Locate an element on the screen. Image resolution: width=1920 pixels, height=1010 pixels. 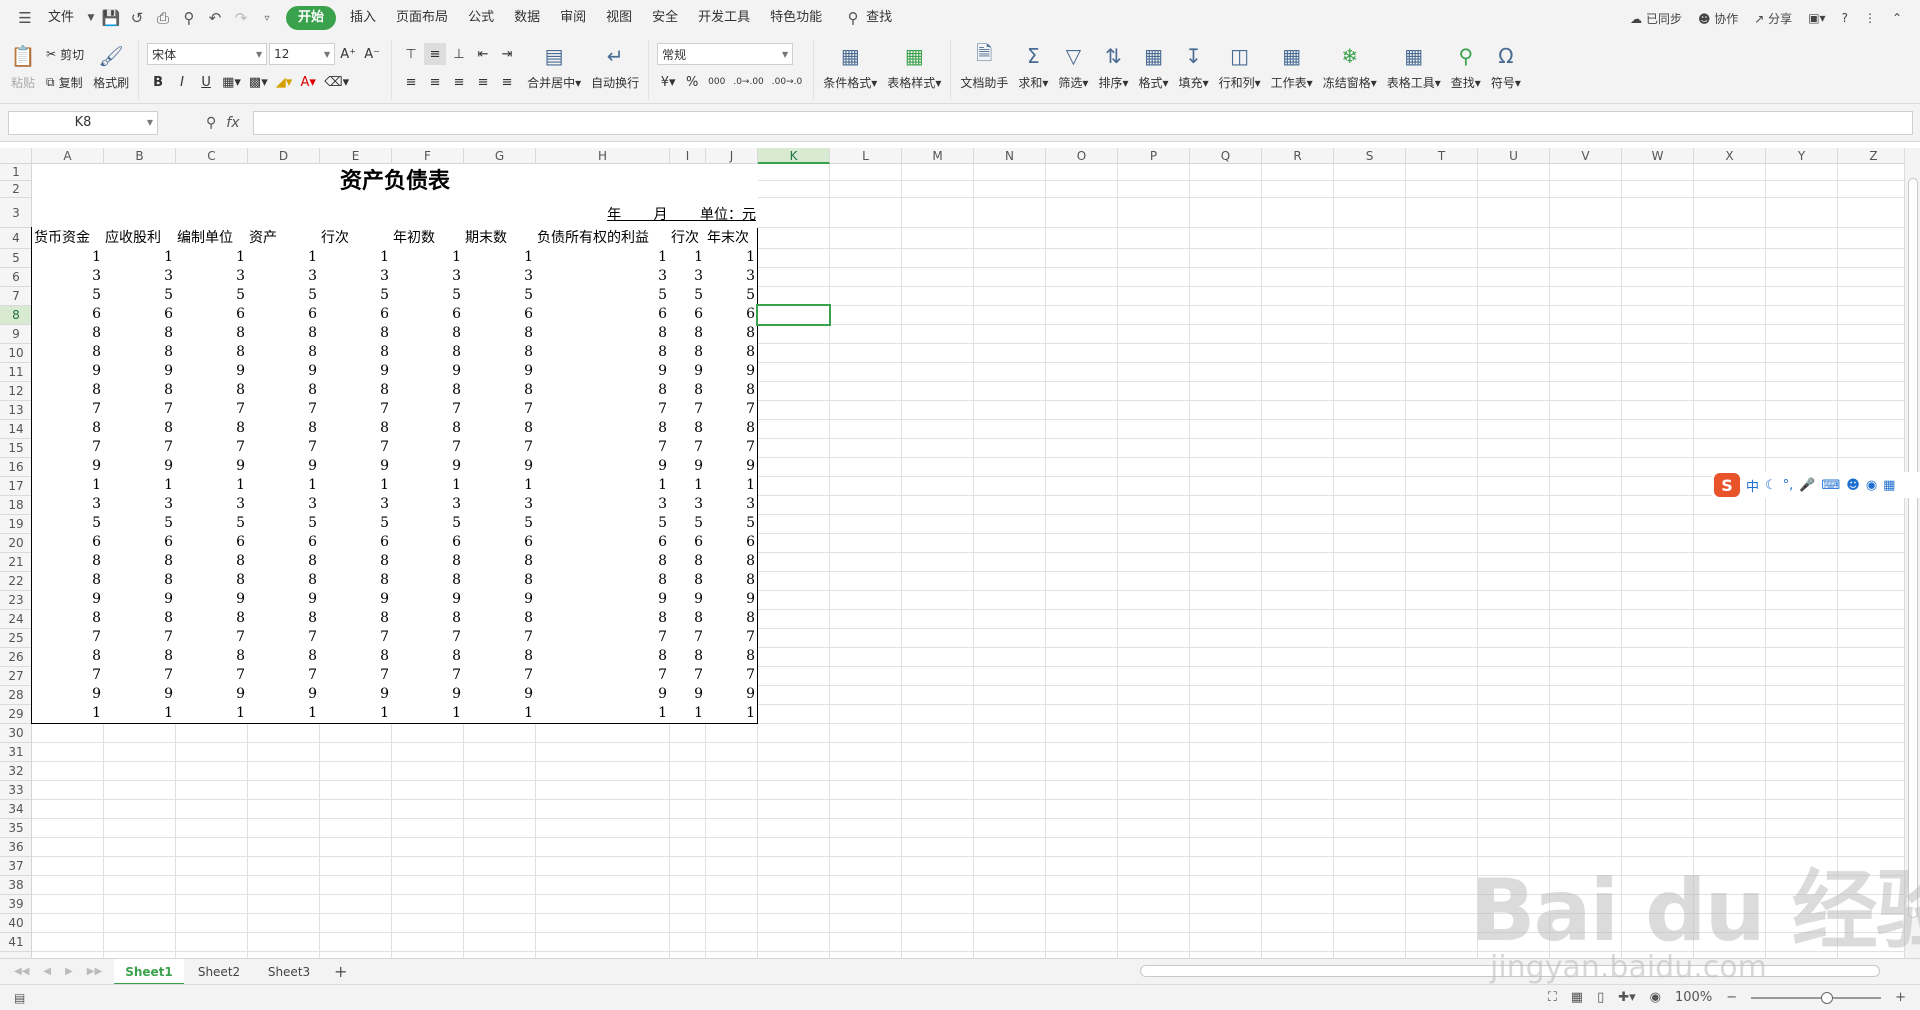
row-header: 16 is located at coordinates (16, 467).